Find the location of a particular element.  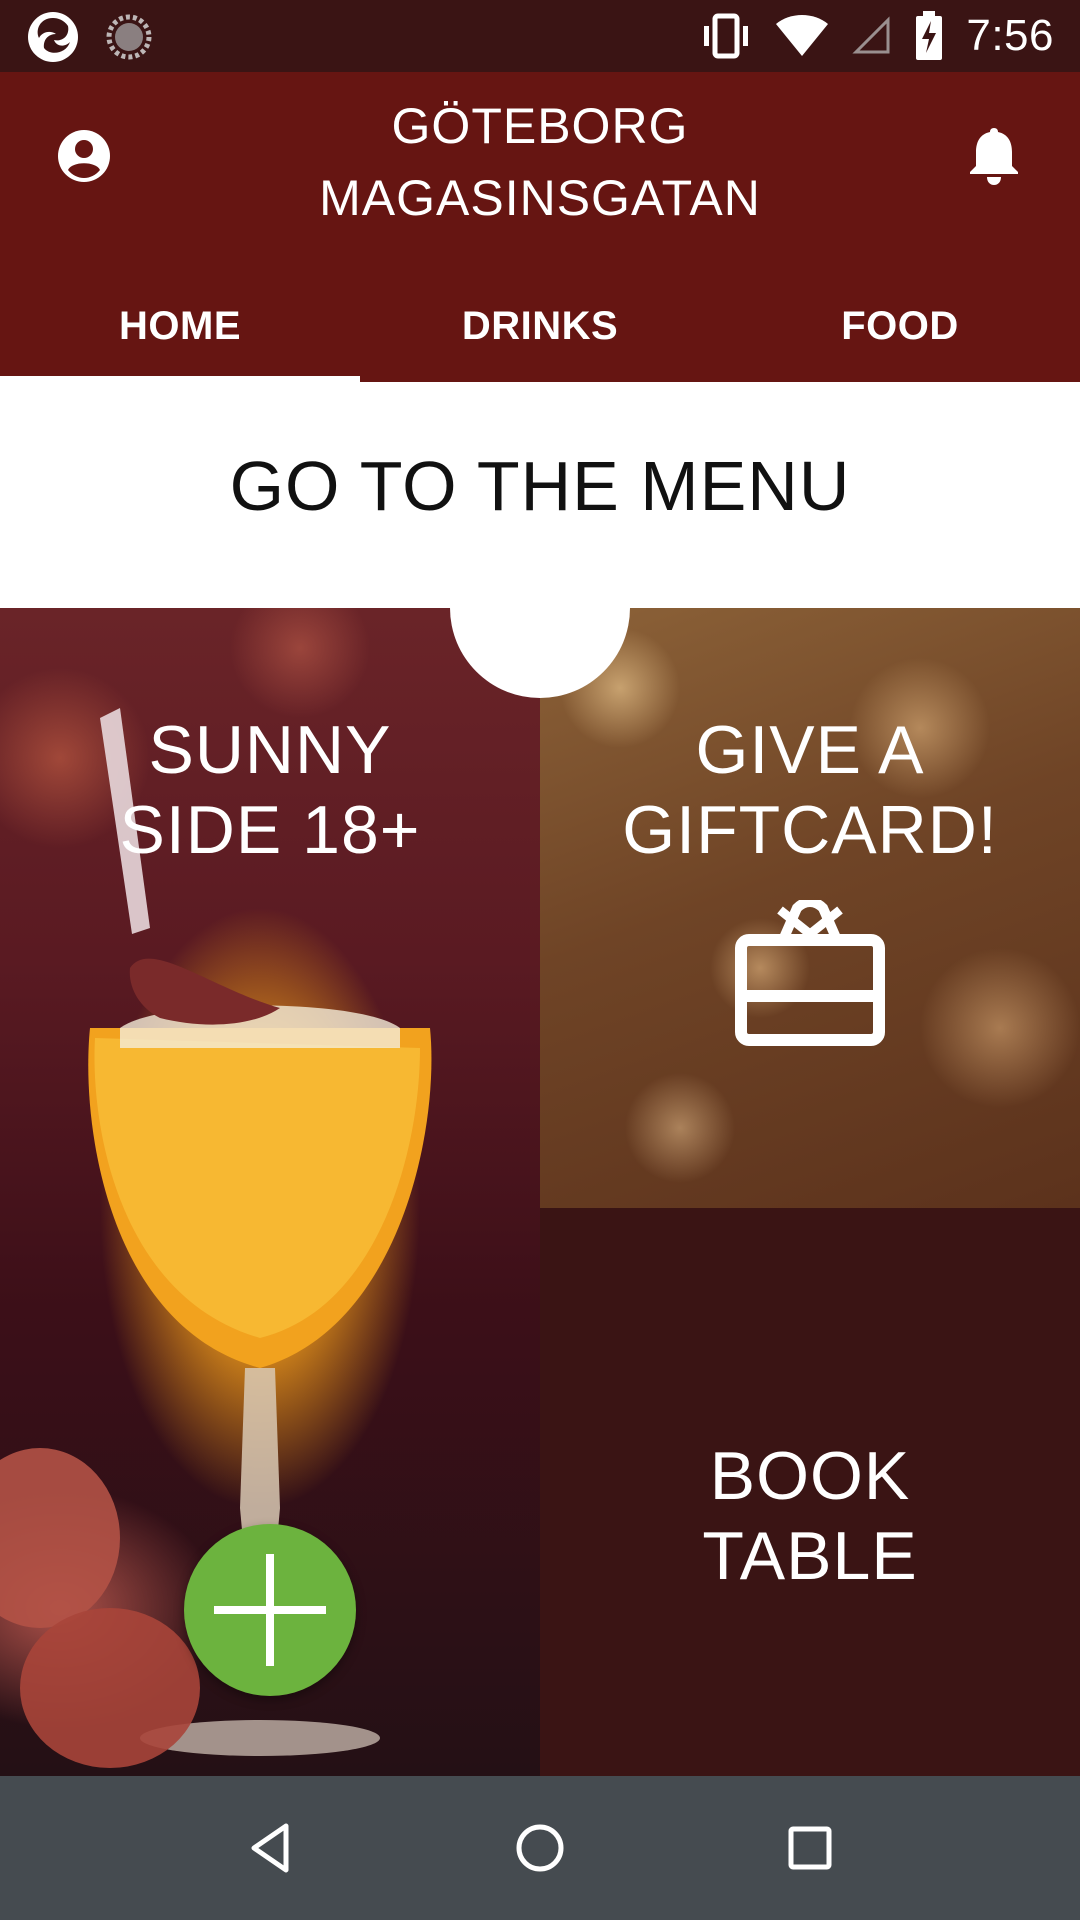

system-nav-bar is located at coordinates (540, 1848).